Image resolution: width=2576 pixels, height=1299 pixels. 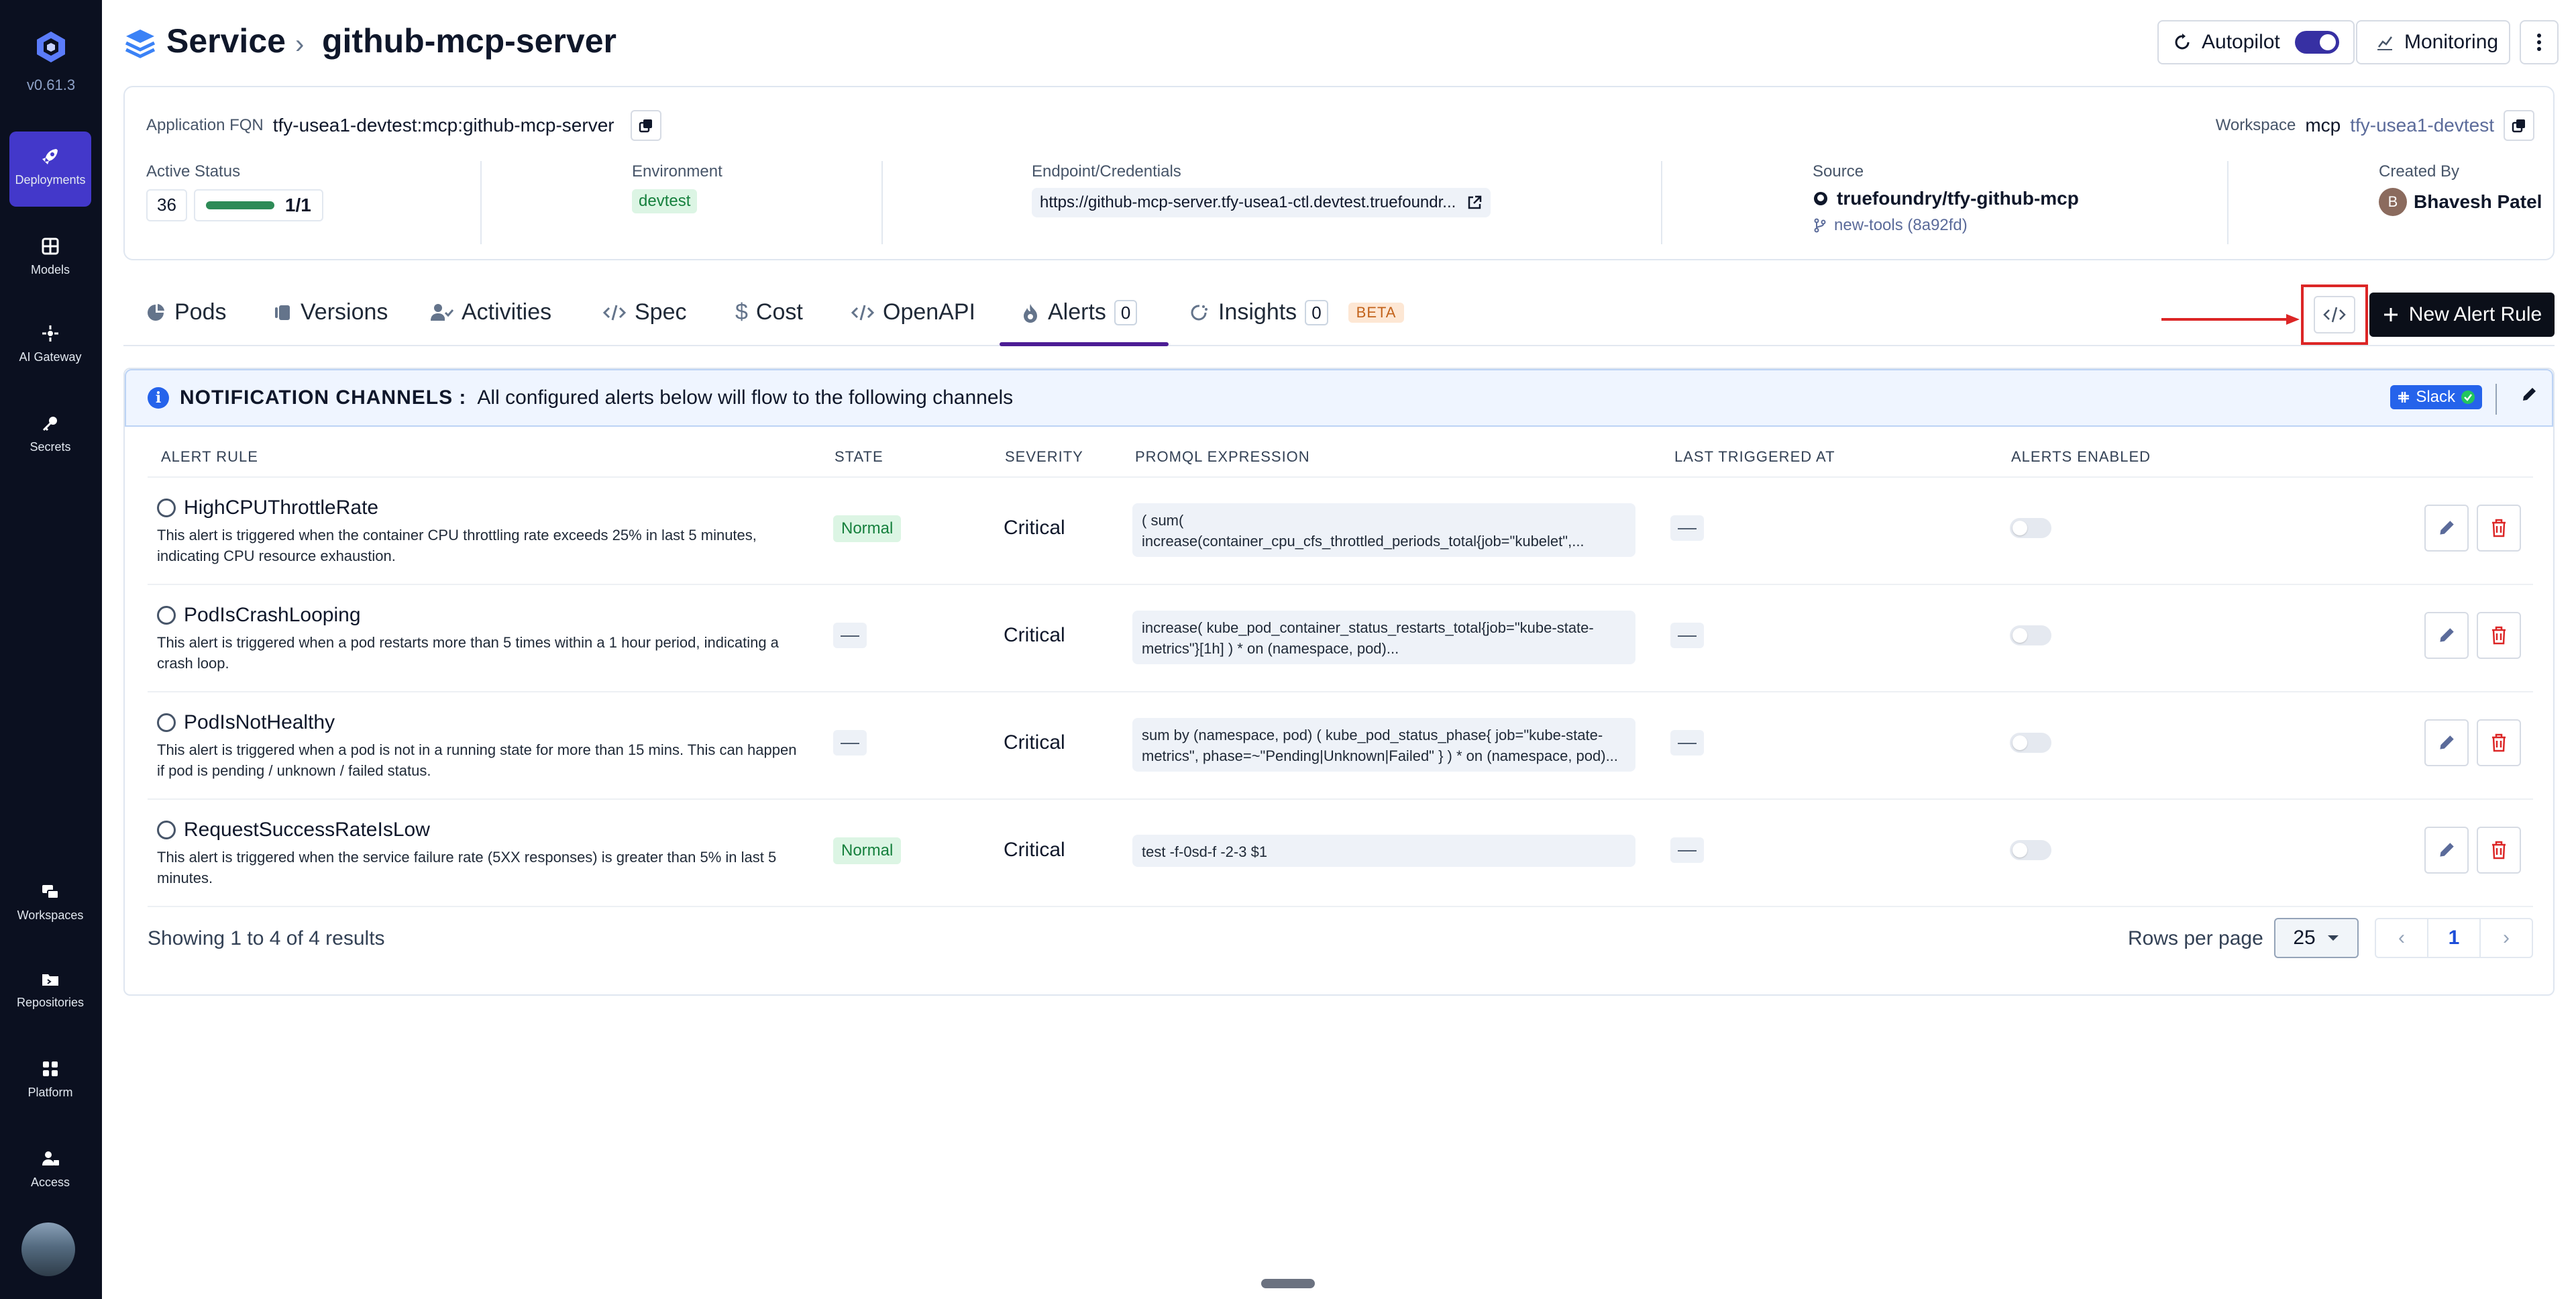 I want to click on monitoring-label: Monitoring, so click(x=2451, y=42).